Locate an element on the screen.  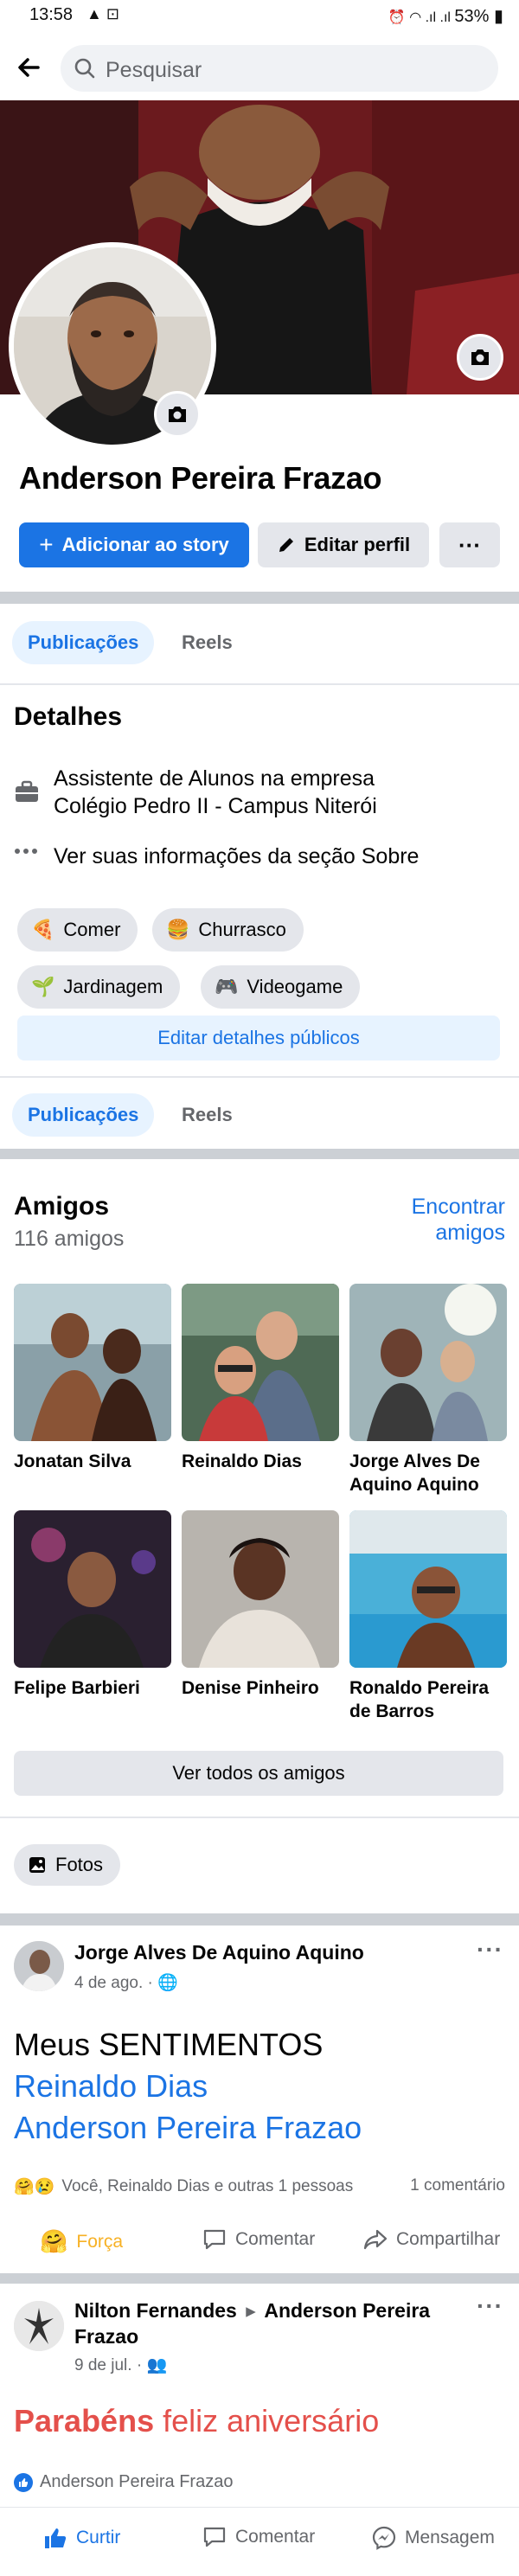
like-reaction-icon is located at coordinates (24, 2482).